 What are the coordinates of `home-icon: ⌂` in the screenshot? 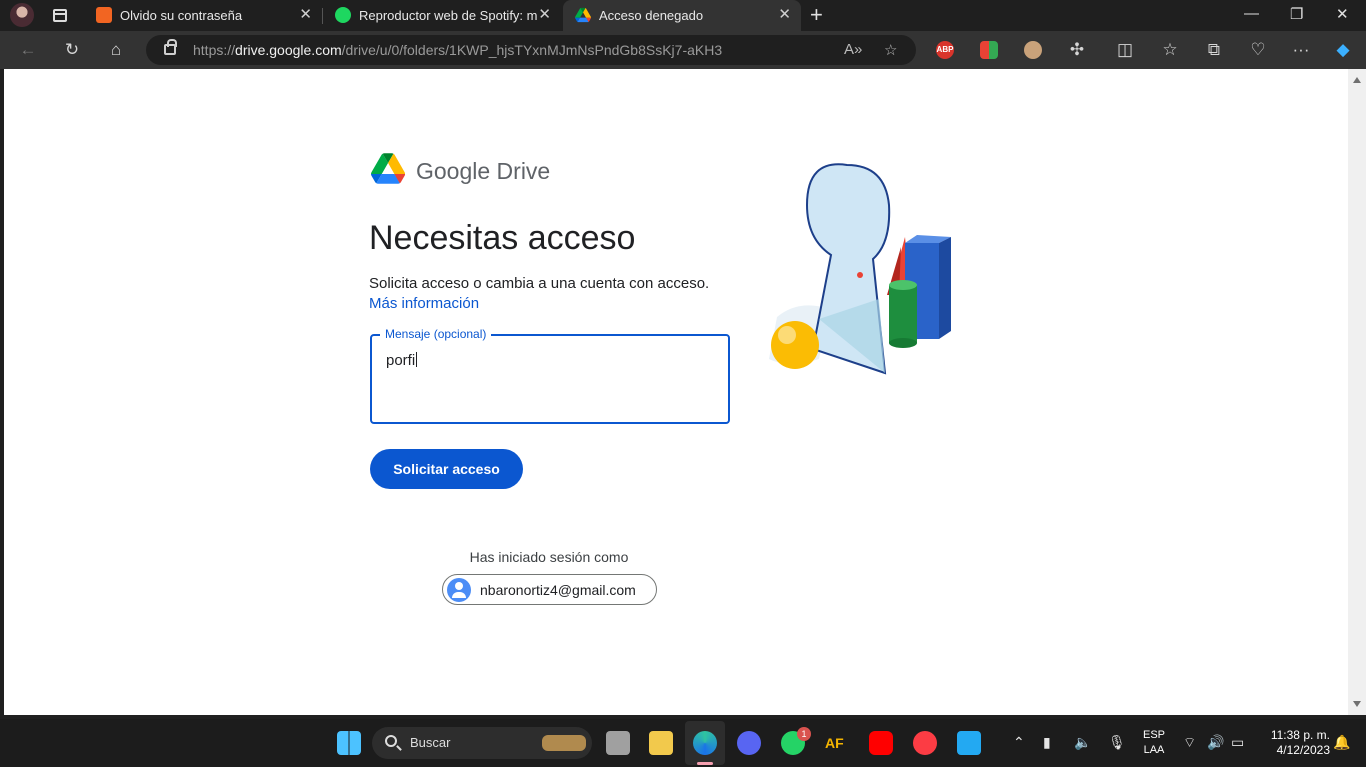 It's located at (116, 50).